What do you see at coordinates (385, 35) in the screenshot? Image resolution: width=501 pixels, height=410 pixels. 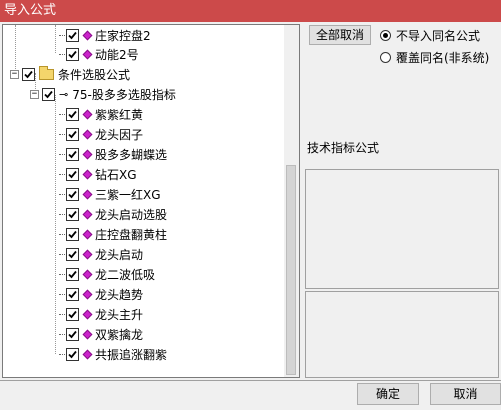 I see `radio-no-import-indicator` at bounding box center [385, 35].